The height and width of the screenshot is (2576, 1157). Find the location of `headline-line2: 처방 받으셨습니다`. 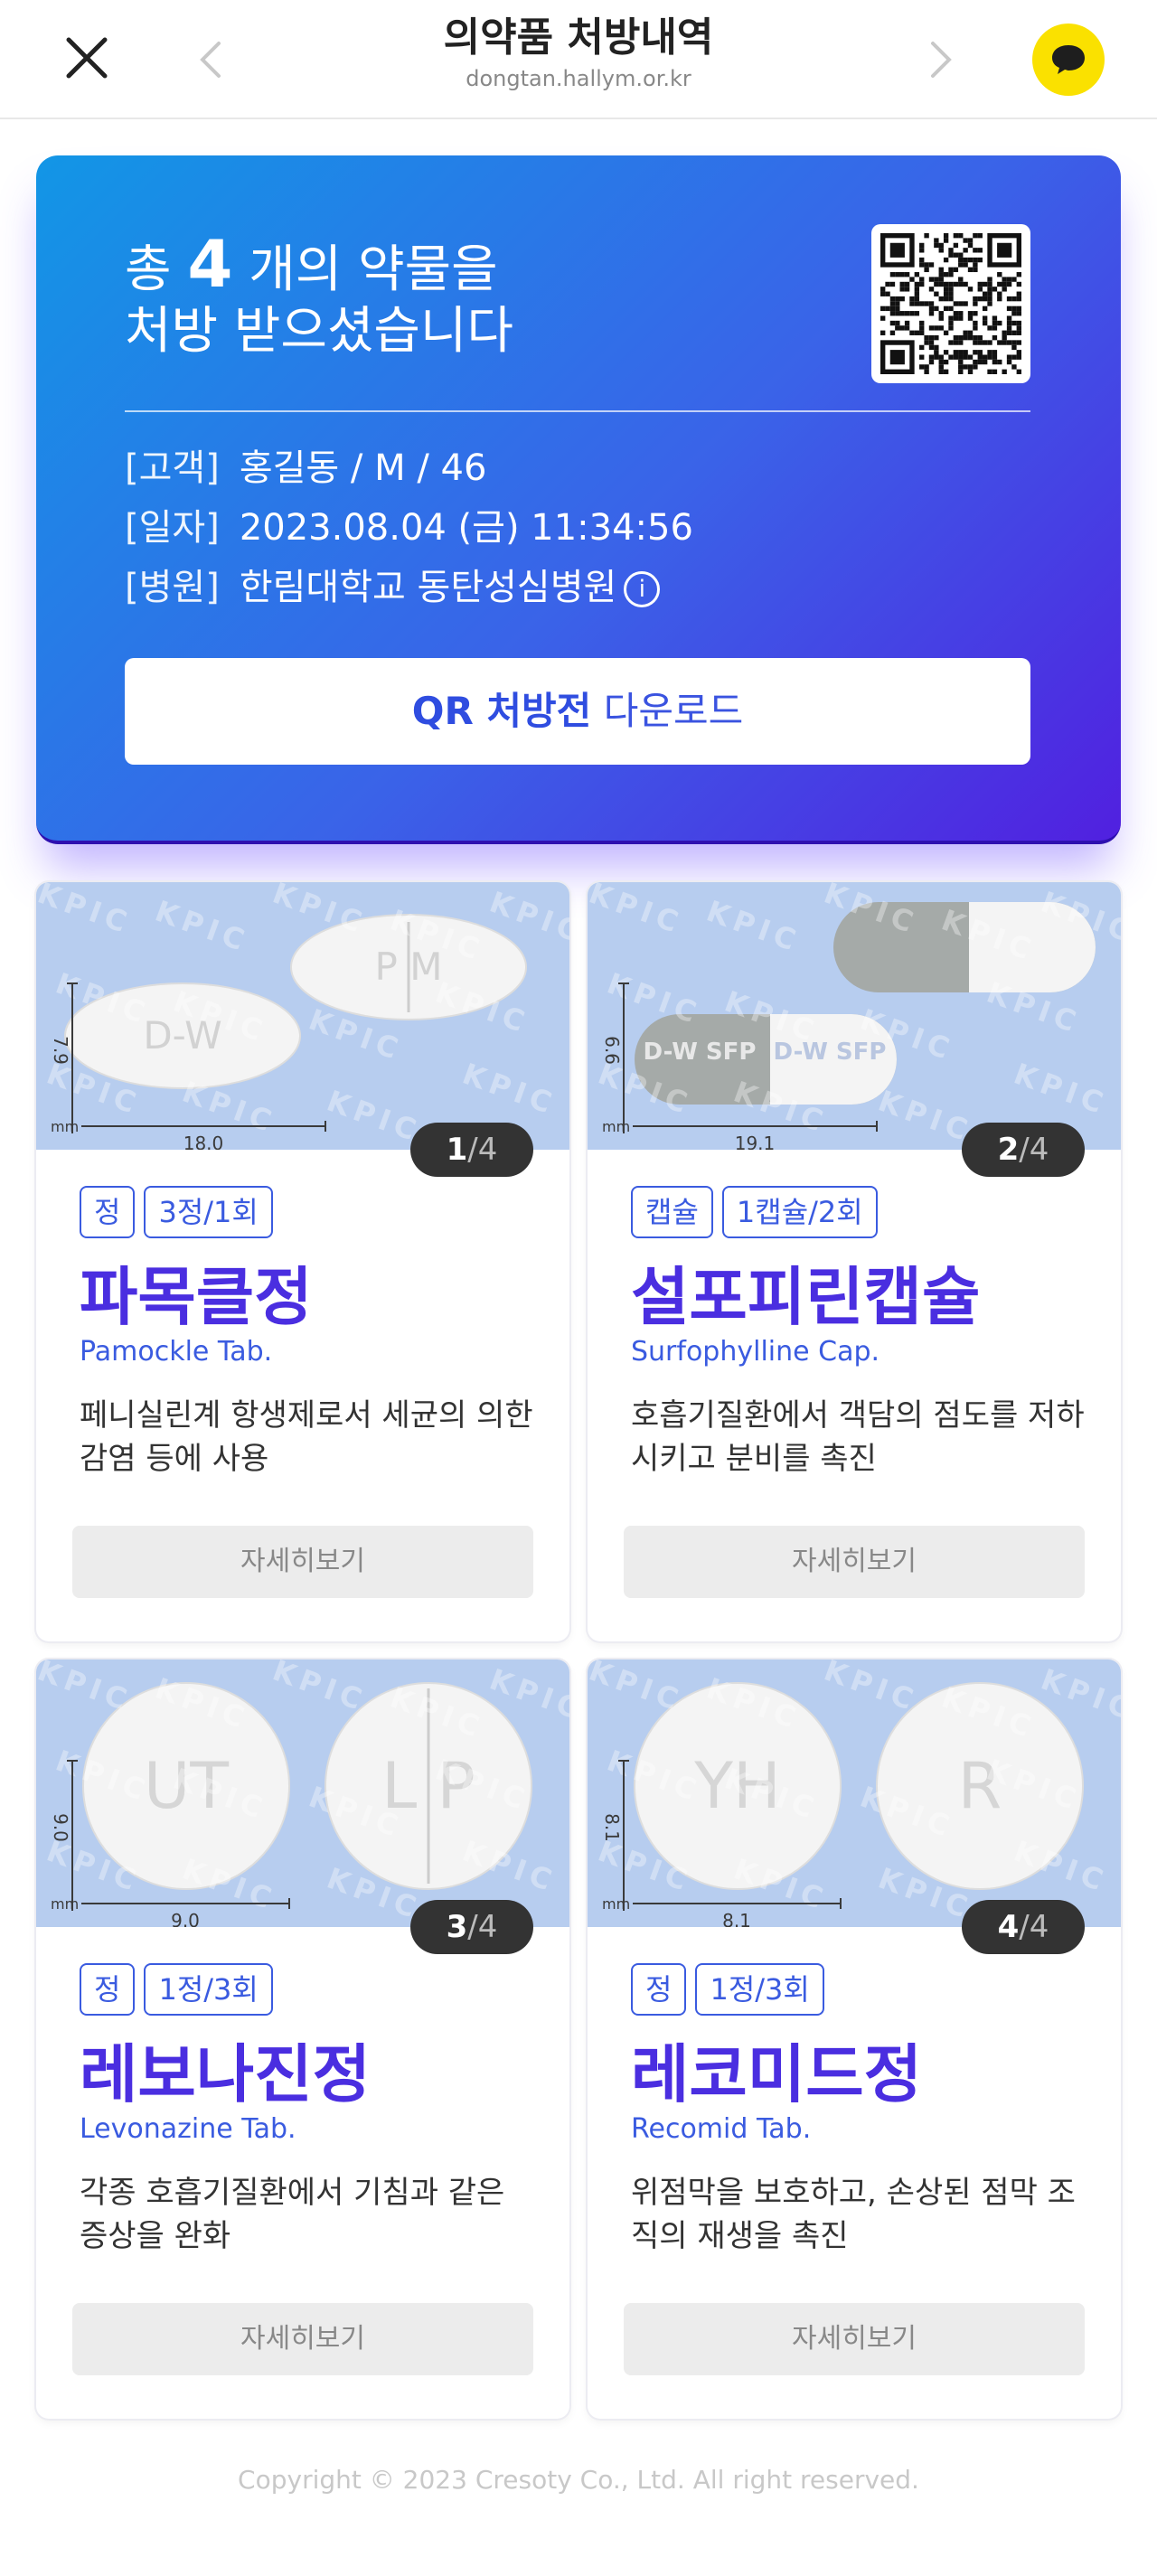

headline-line2: 처방 받으셨습니다 is located at coordinates (319, 332).